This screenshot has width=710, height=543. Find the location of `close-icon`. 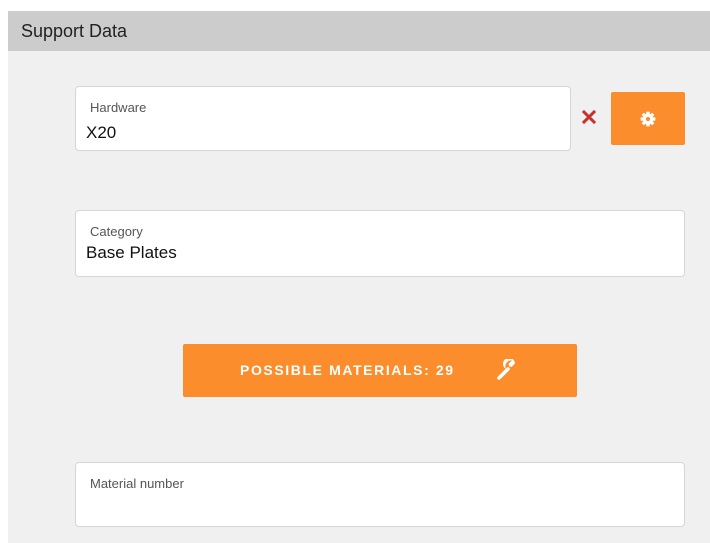

close-icon is located at coordinates (589, 117).